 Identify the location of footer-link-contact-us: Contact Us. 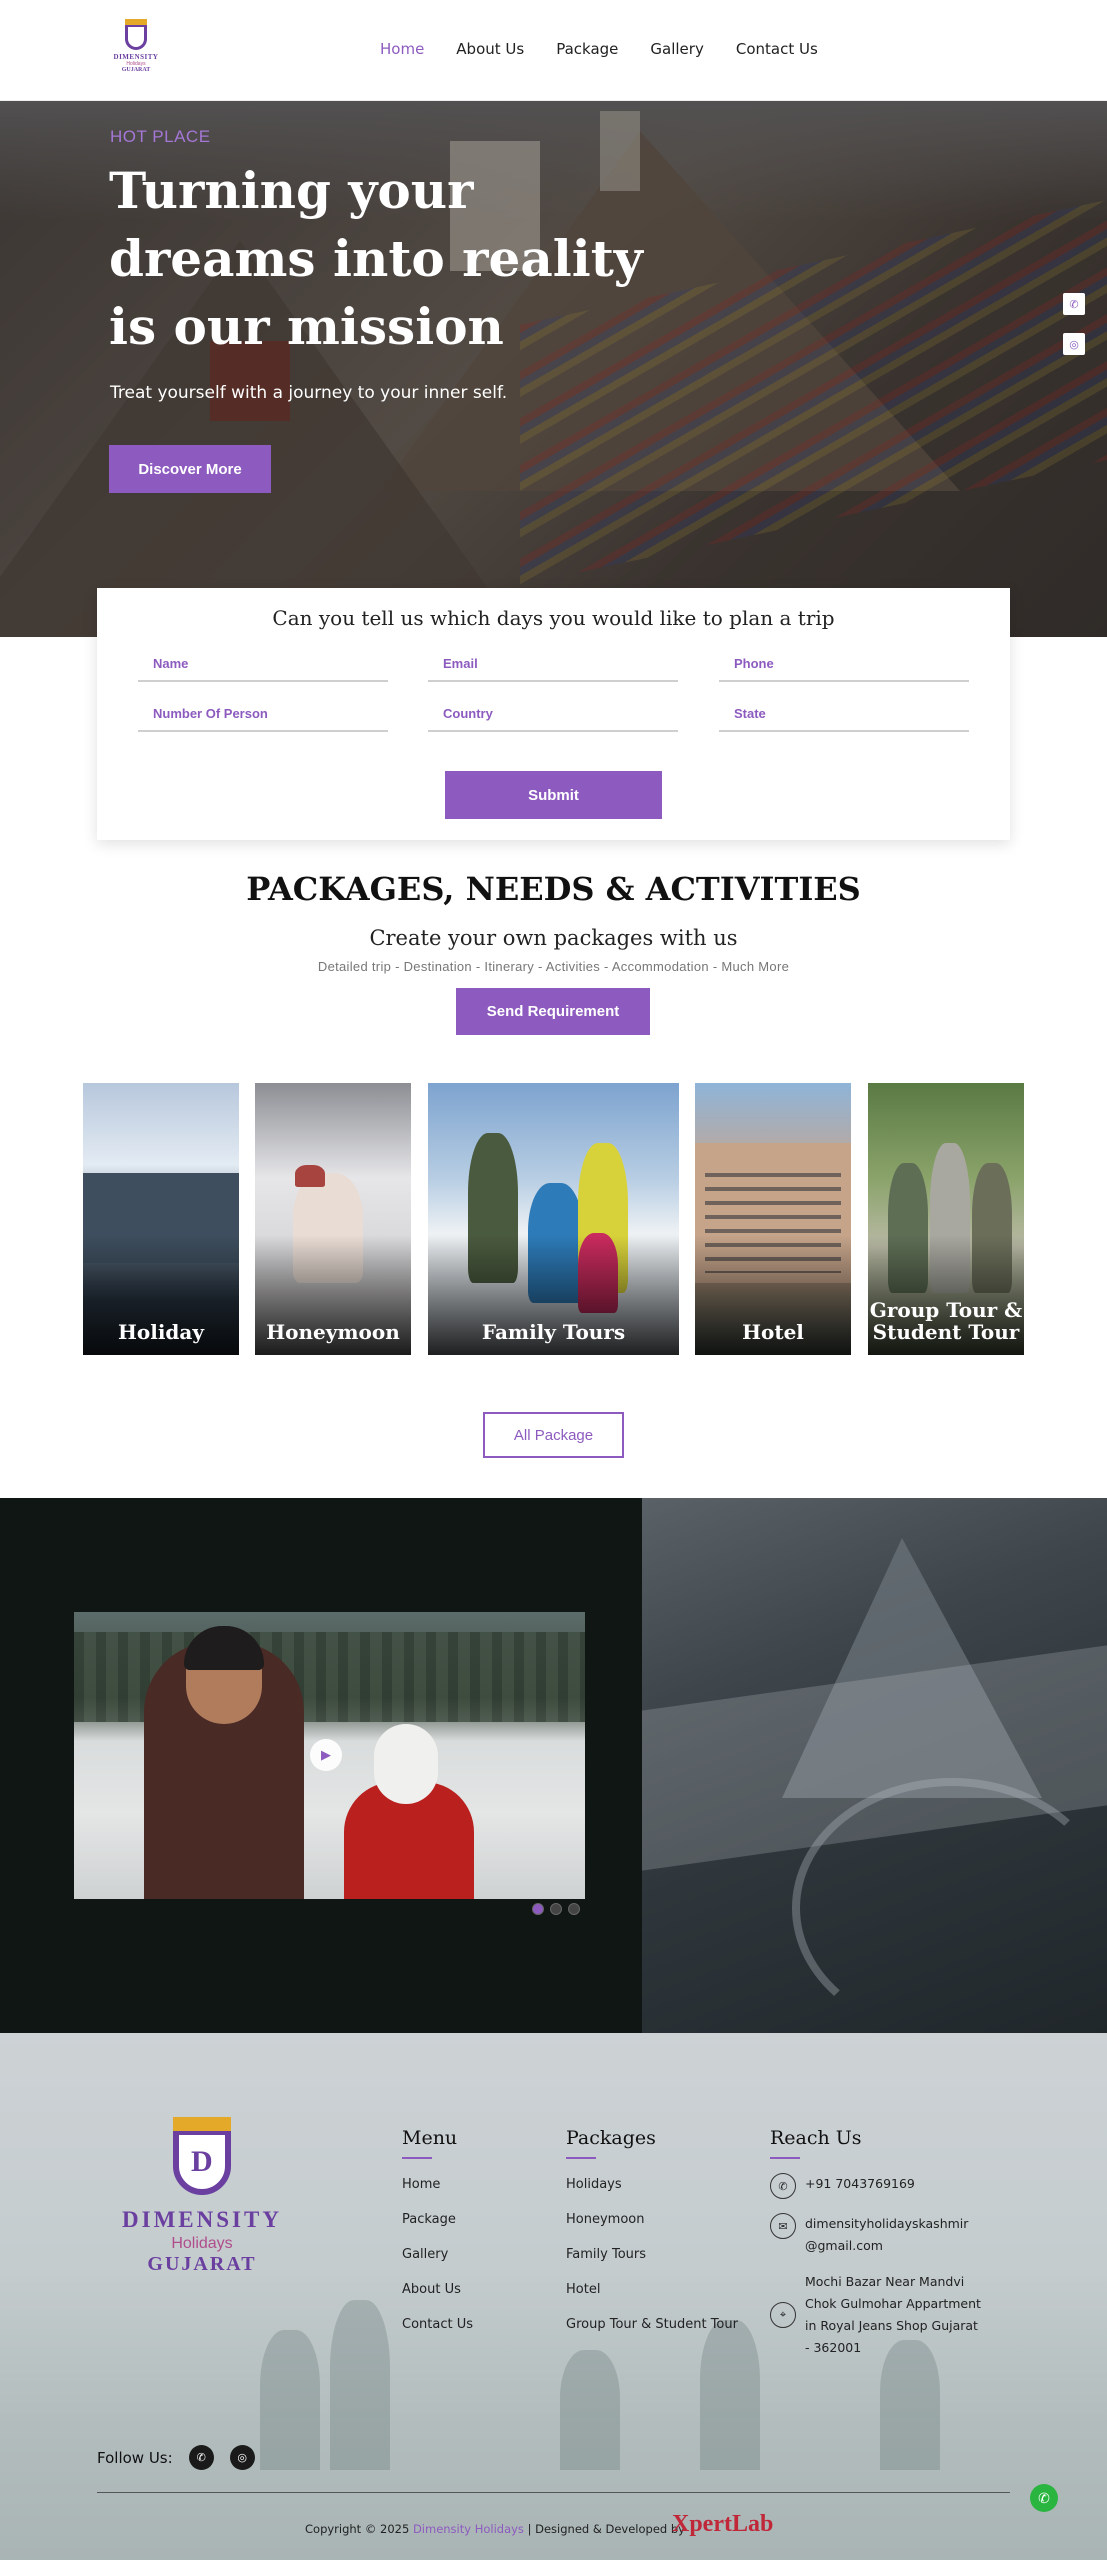
(437, 2324).